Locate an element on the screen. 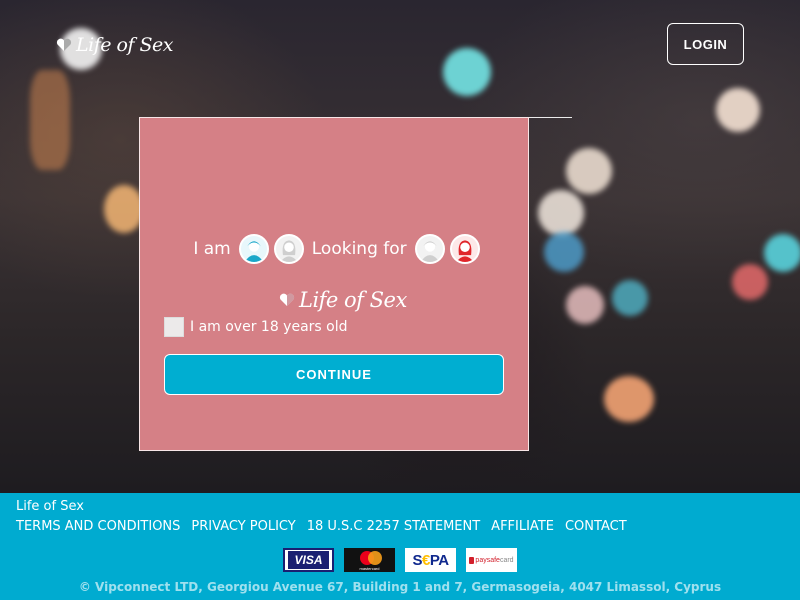  footer-link-affiliate: AFFILIATE is located at coordinates (522, 526).